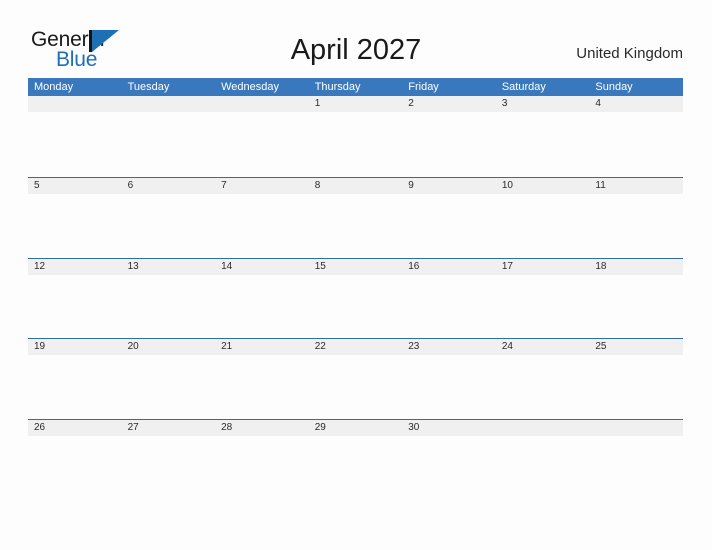 The image size is (712, 550). I want to click on weekday-header-tuesday: Tuesday, so click(148, 87).